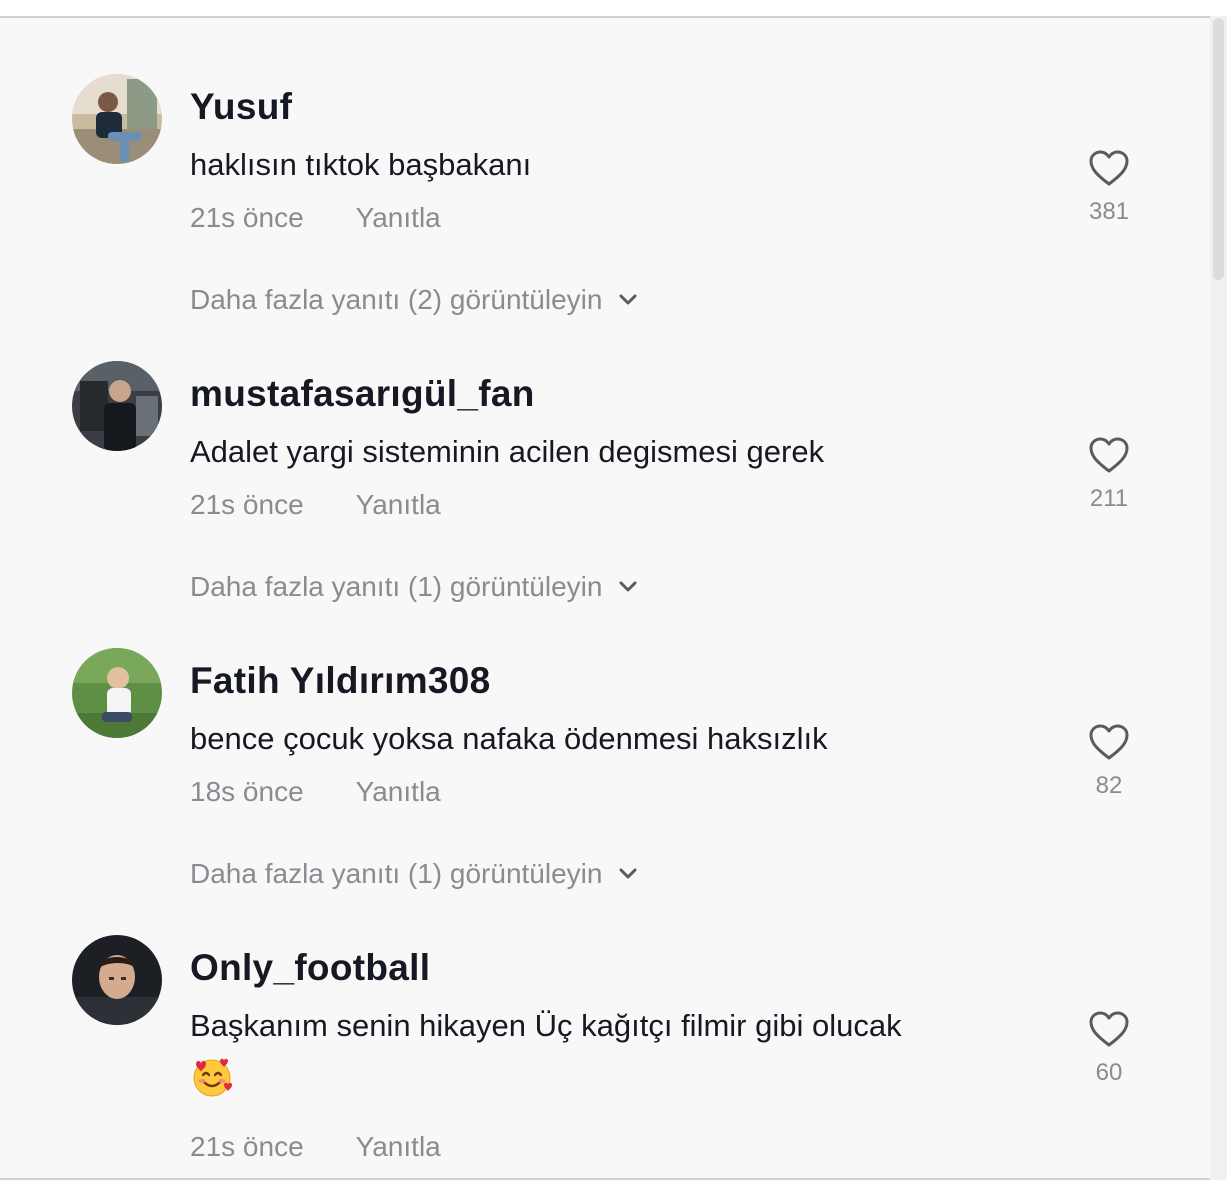 The width and height of the screenshot is (1227, 1200). I want to click on like-count: 211, so click(1109, 498).